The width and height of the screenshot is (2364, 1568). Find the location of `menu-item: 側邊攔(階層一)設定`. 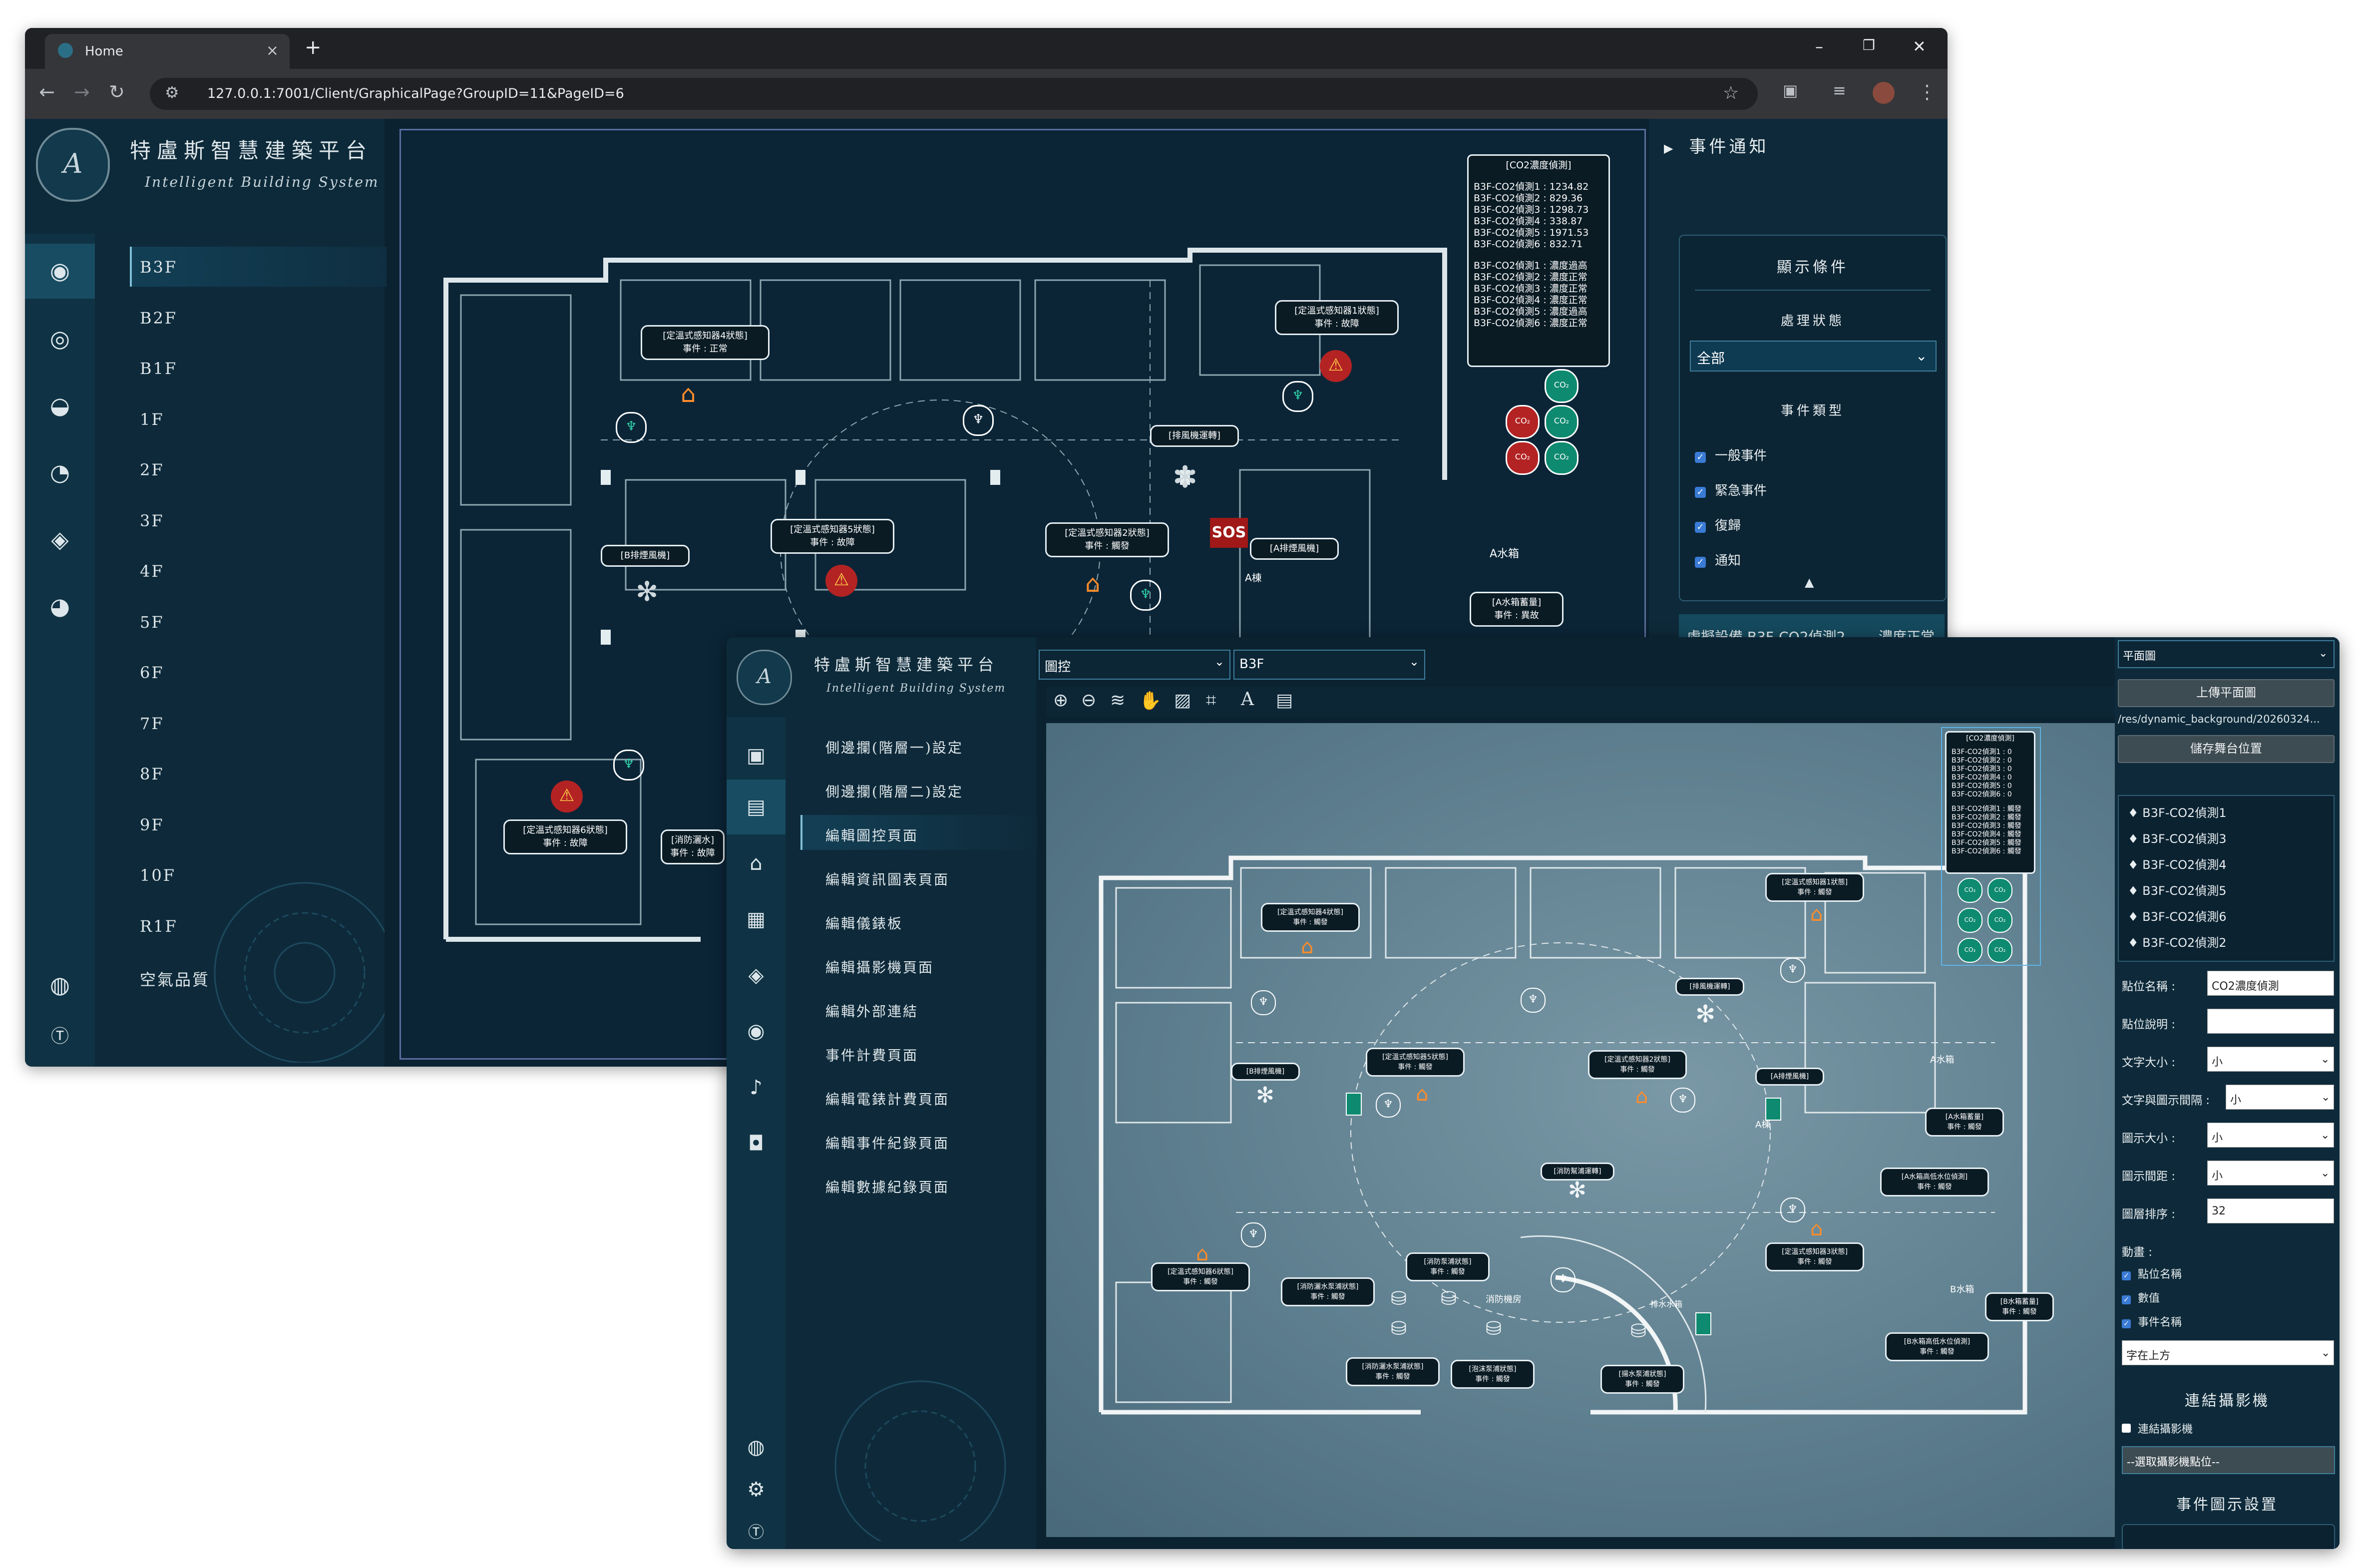

menu-item: 側邊攔(階層一)設定 is located at coordinates (894, 747).